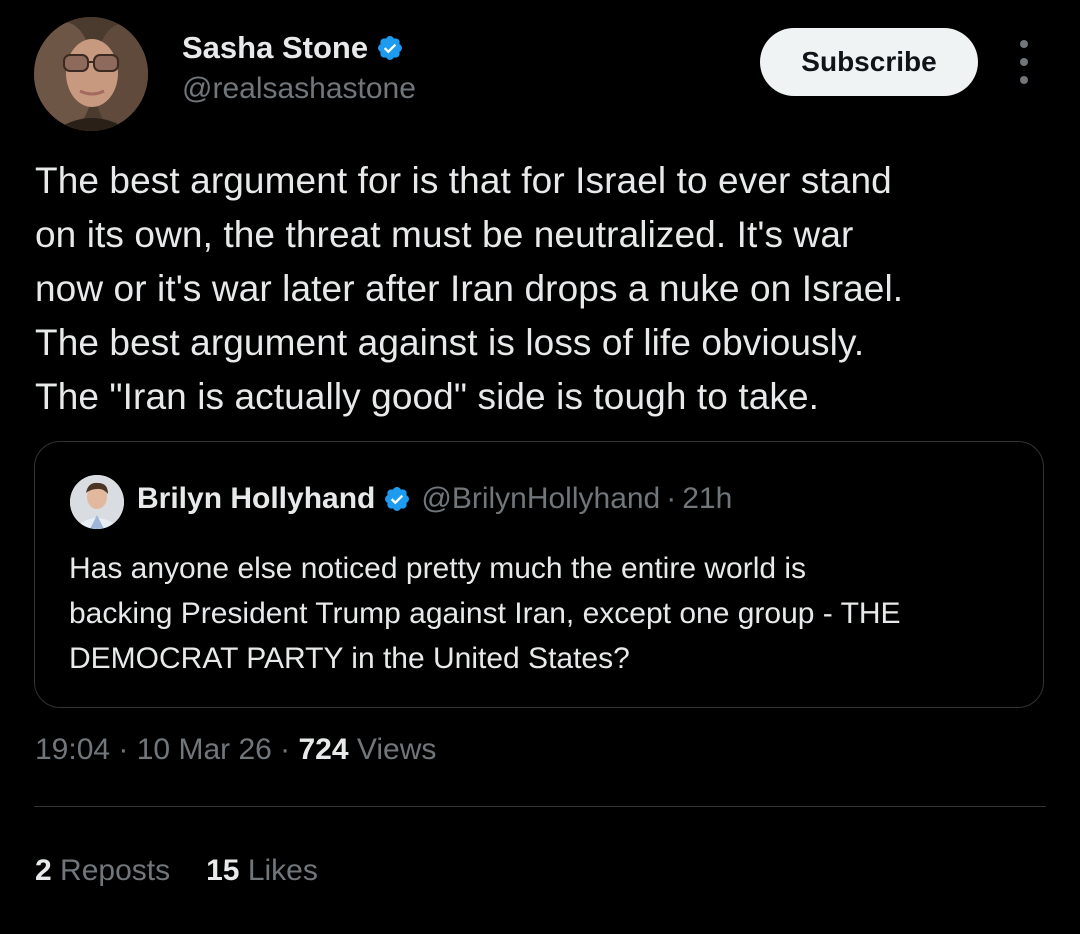 The image size is (1080, 934). I want to click on reposts-stat: 2 Reposts, so click(102, 871).